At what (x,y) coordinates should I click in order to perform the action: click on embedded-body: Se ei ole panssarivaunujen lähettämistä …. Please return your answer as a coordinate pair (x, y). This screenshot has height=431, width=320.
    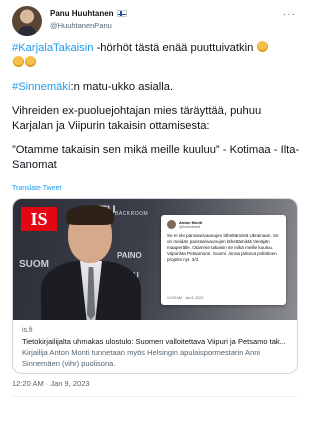
    Looking at the image, I should click on (223, 247).